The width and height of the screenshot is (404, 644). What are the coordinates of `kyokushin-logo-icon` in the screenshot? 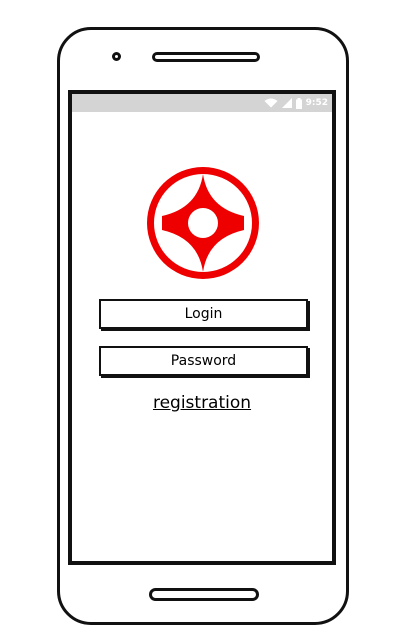 It's located at (203, 223).